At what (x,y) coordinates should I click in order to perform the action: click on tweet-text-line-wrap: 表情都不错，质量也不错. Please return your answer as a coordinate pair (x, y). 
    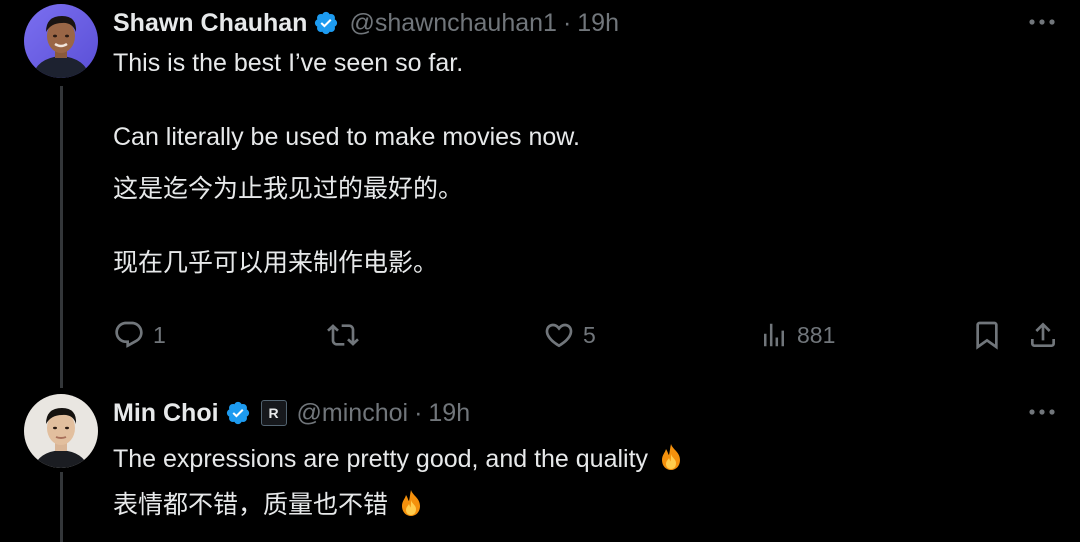
    Looking at the image, I should click on (269, 504).